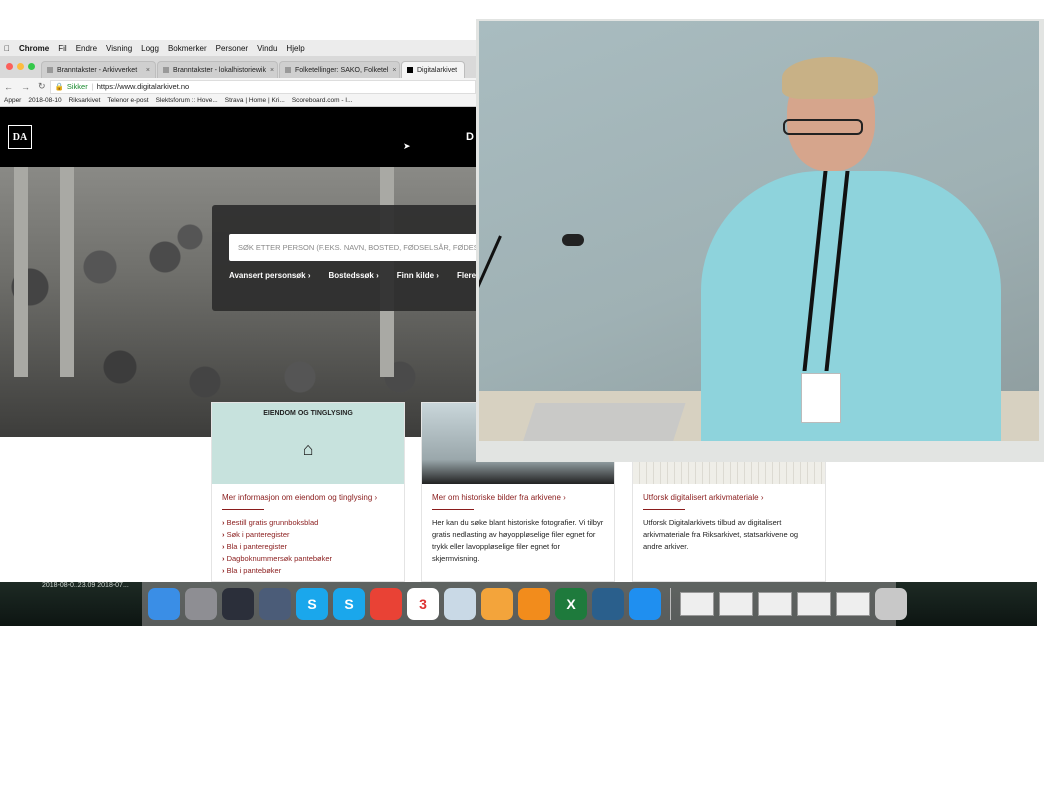 The image size is (1044, 791). What do you see at coordinates (604, 422) in the screenshot?
I see `laptop` at bounding box center [604, 422].